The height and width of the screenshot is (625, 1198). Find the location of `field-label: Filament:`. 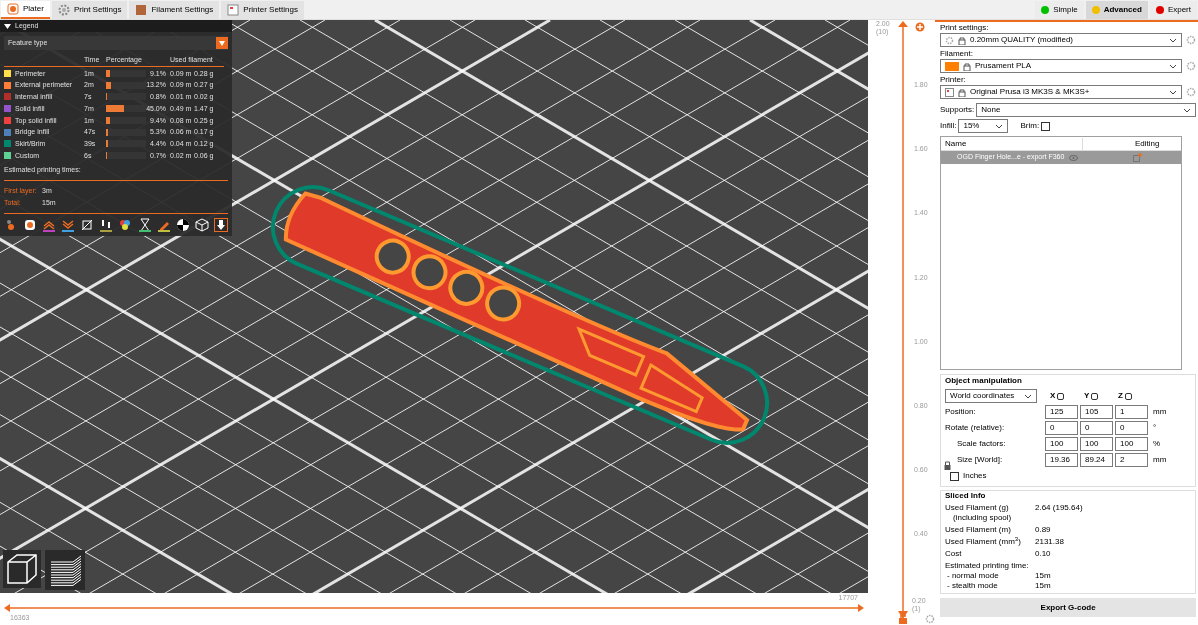

field-label: Filament: is located at coordinates (957, 54).